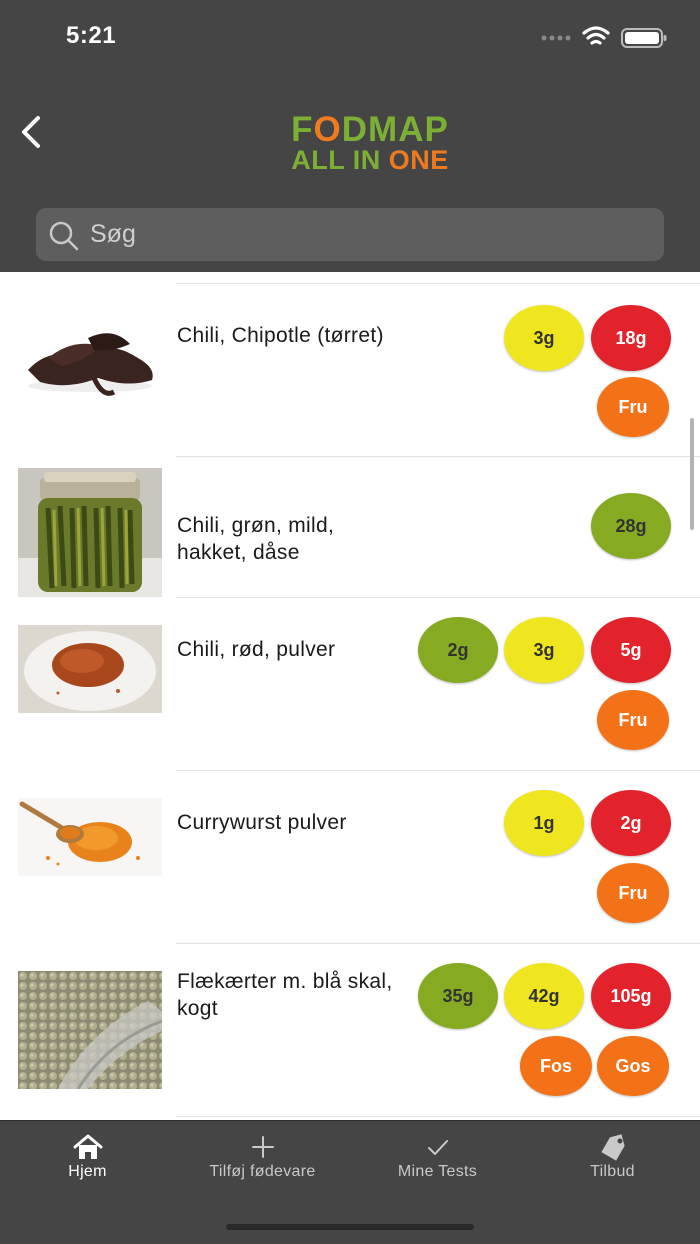 Image resolution: width=700 pixels, height=1244 pixels. What do you see at coordinates (438, 1116) in the screenshot?
I see `divider` at bounding box center [438, 1116].